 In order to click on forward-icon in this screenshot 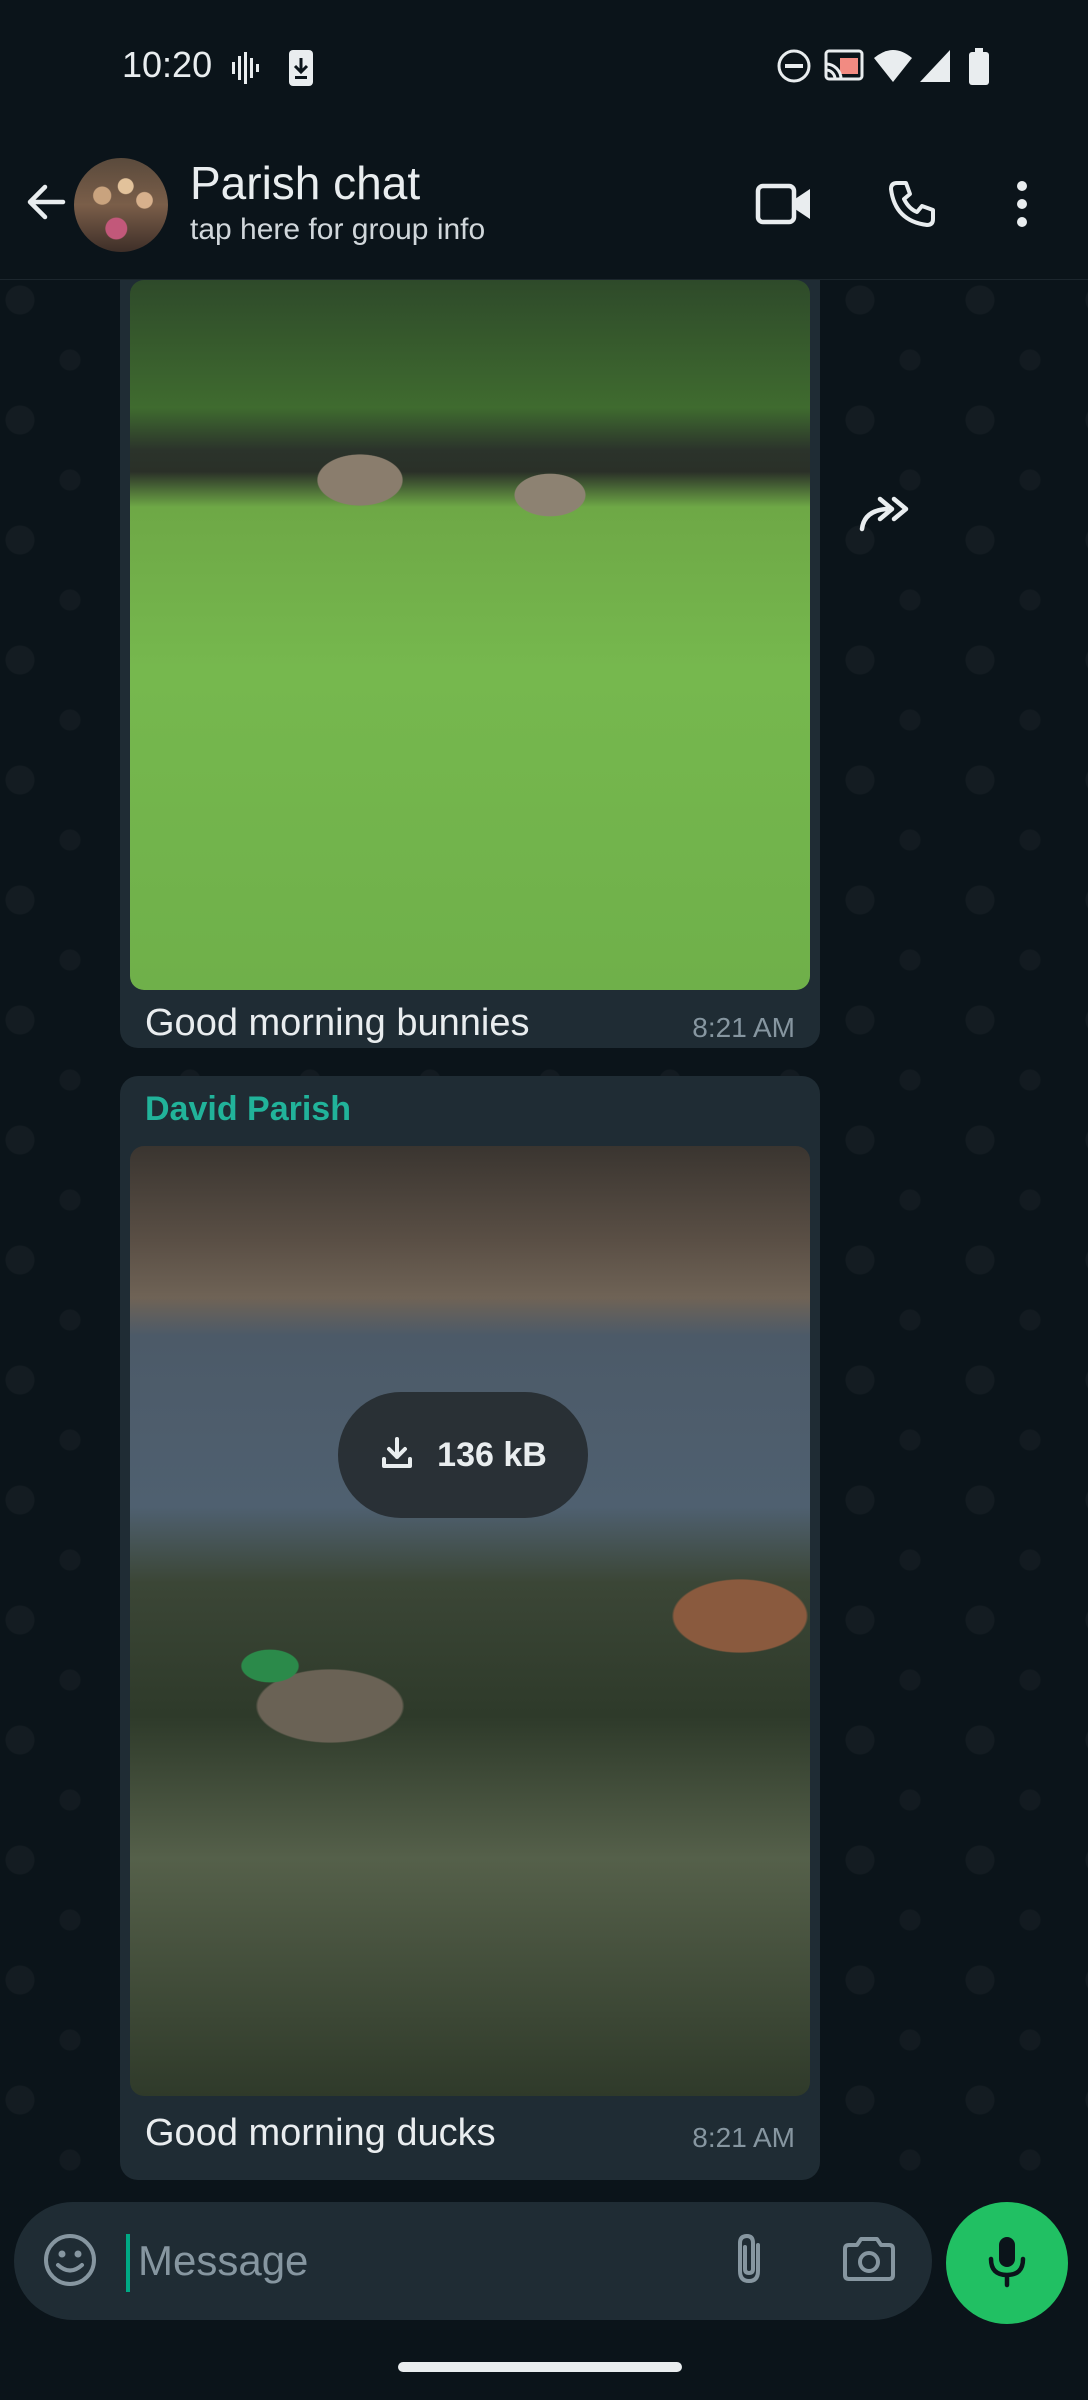, I will do `click(885, 515)`.